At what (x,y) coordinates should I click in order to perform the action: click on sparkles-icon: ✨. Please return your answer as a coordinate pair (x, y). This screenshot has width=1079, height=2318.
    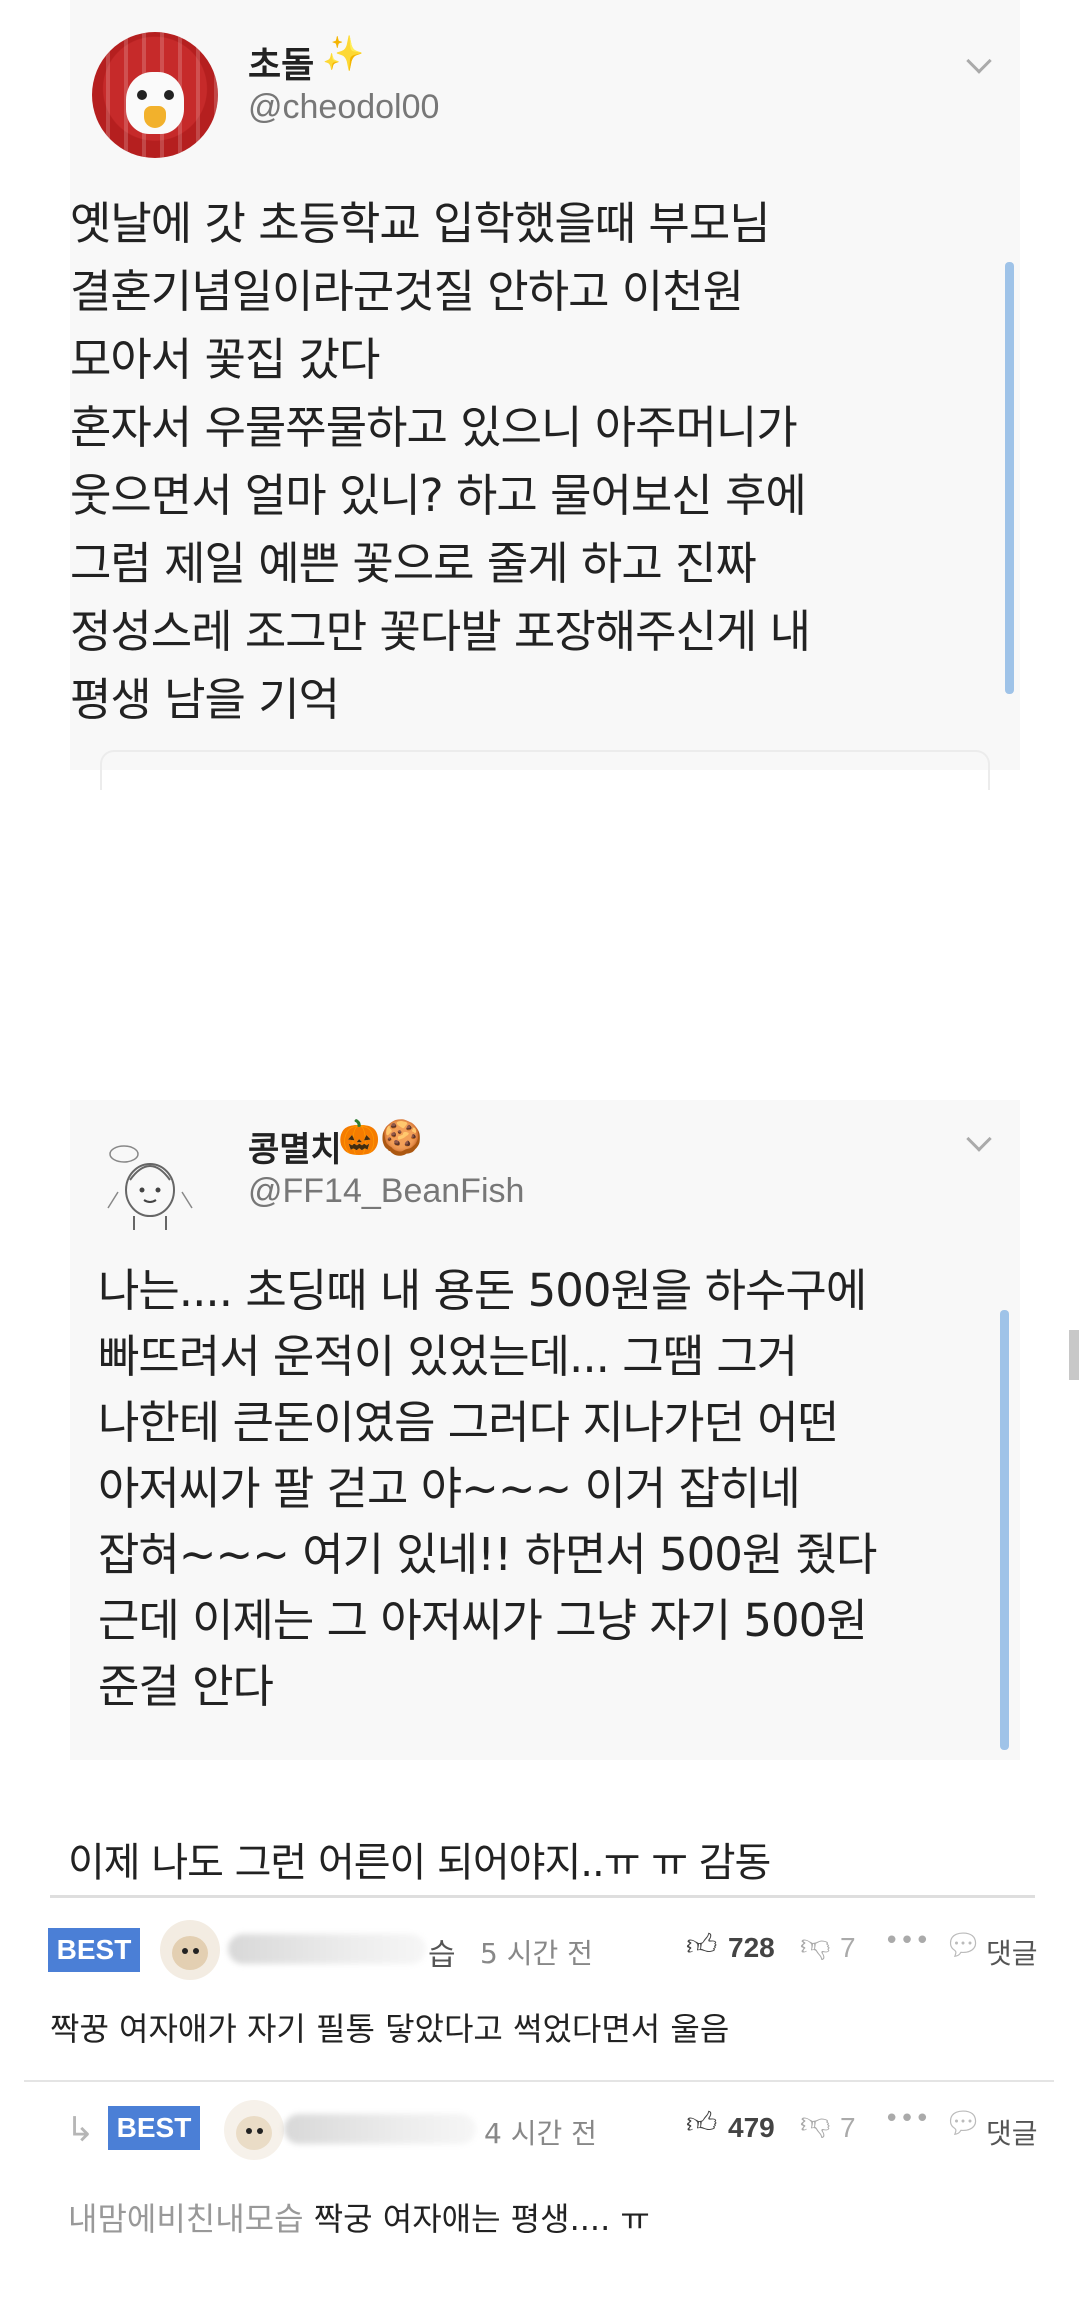
    Looking at the image, I should click on (343, 54).